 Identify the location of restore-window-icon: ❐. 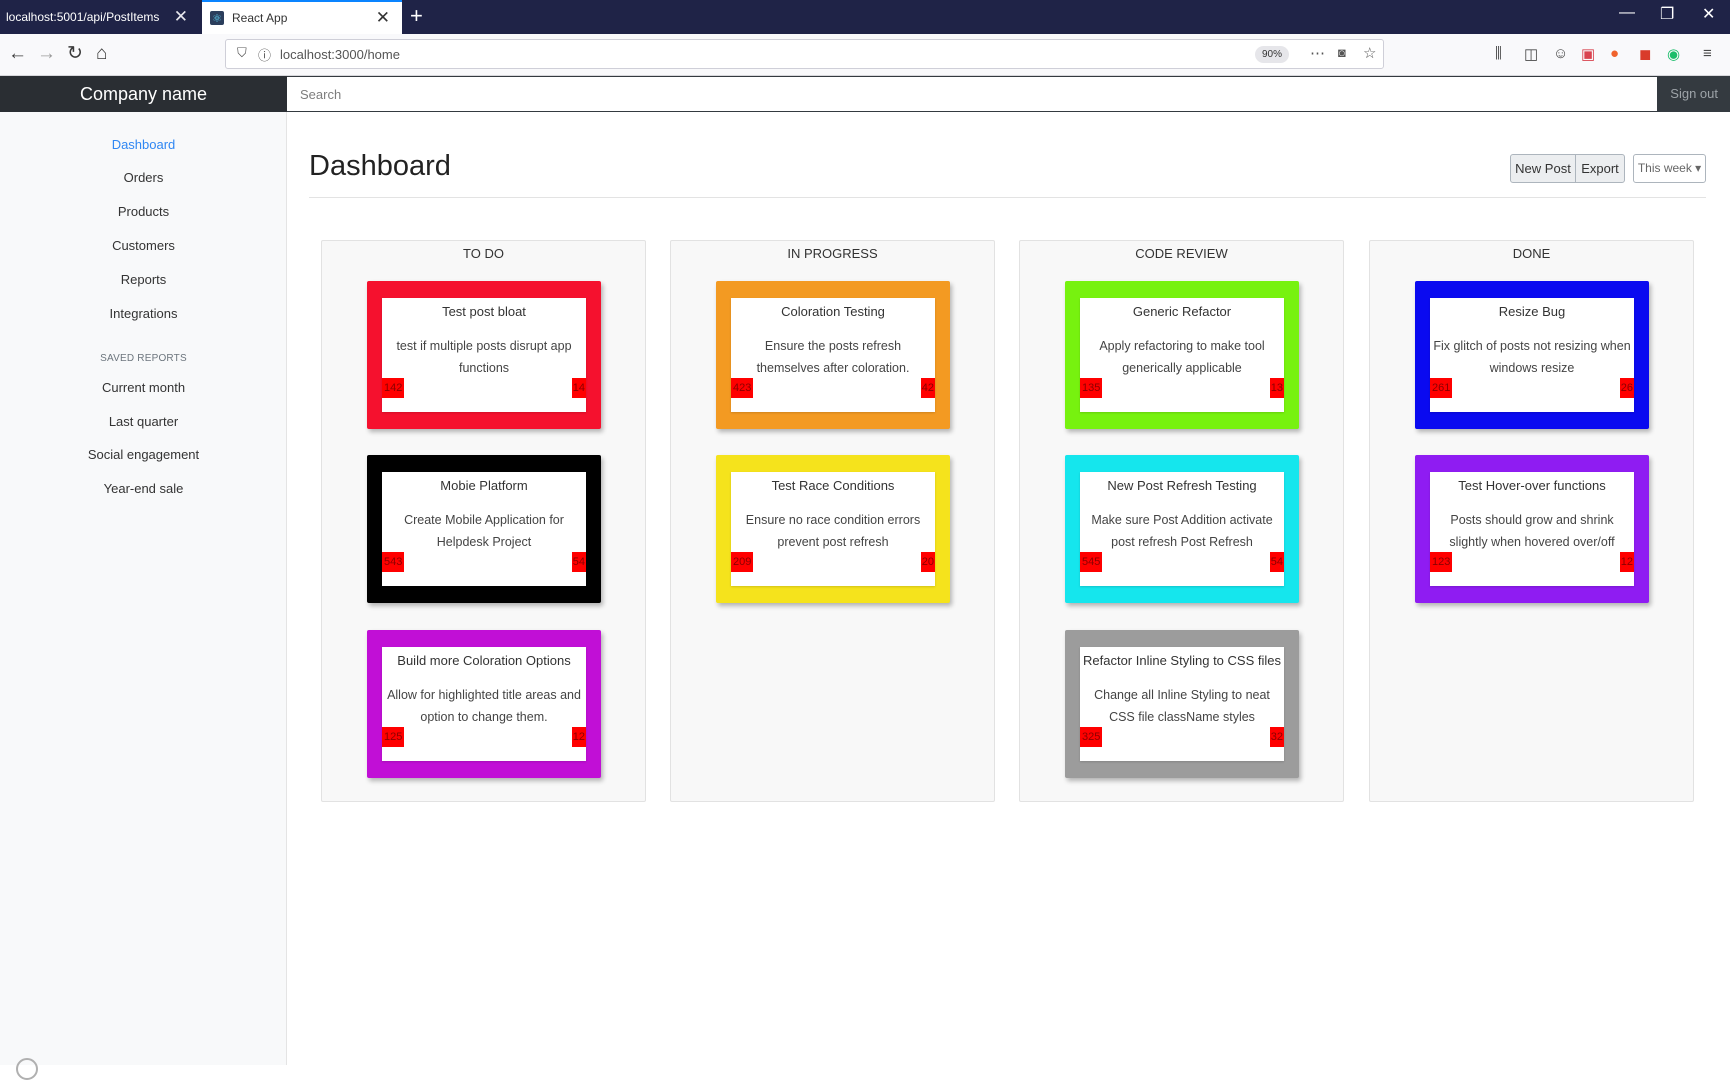
(1667, 14).